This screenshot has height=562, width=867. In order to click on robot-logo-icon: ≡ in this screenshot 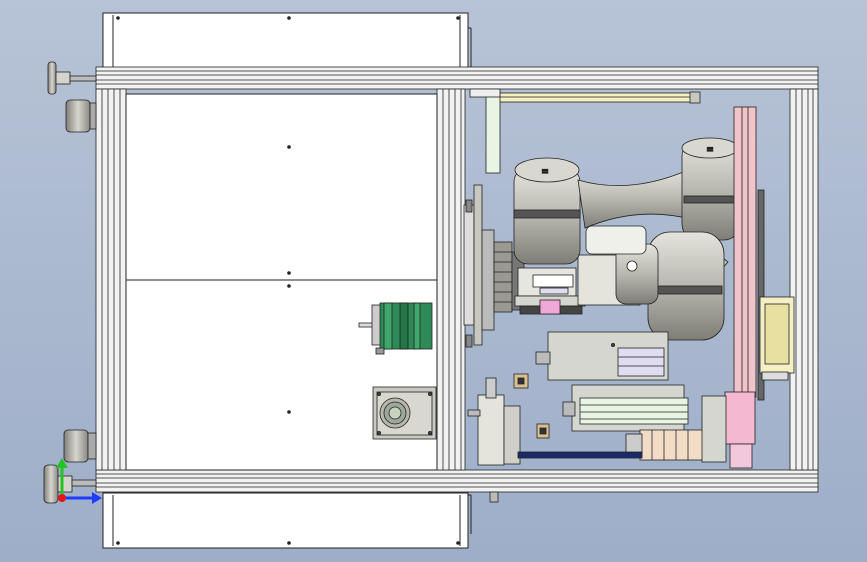, I will do `click(545, 172)`.